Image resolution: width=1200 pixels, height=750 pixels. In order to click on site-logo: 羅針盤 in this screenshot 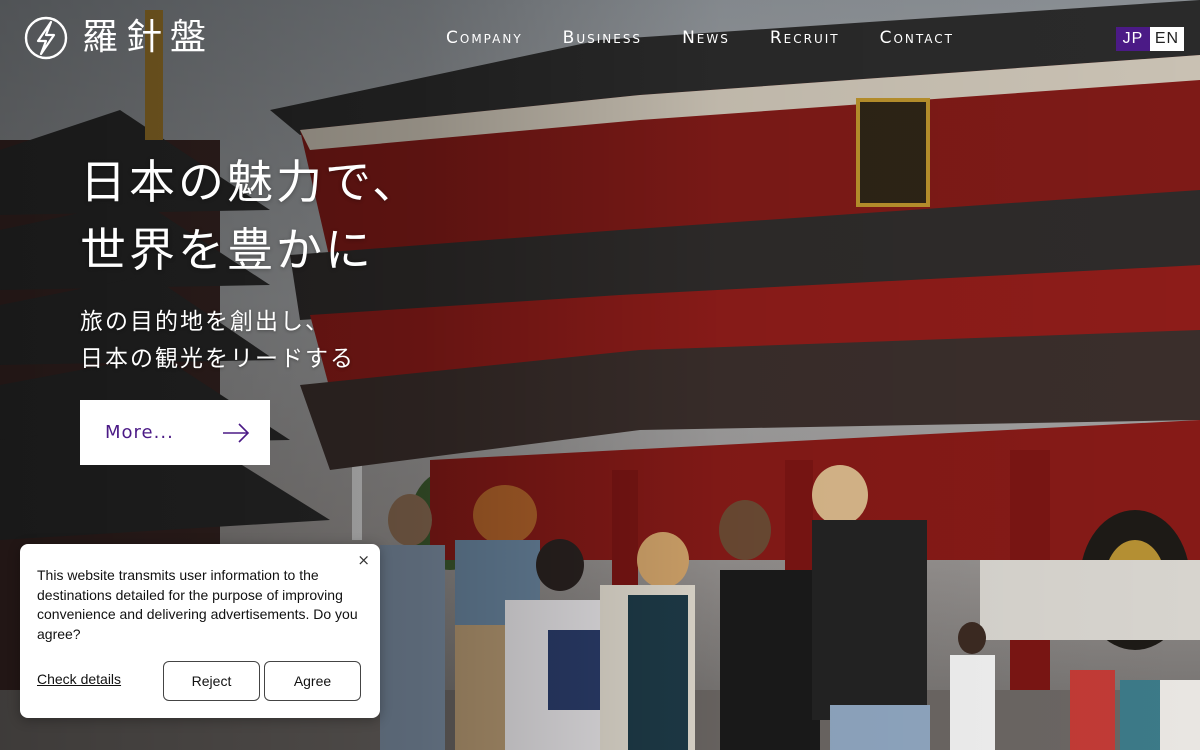, I will do `click(119, 38)`.